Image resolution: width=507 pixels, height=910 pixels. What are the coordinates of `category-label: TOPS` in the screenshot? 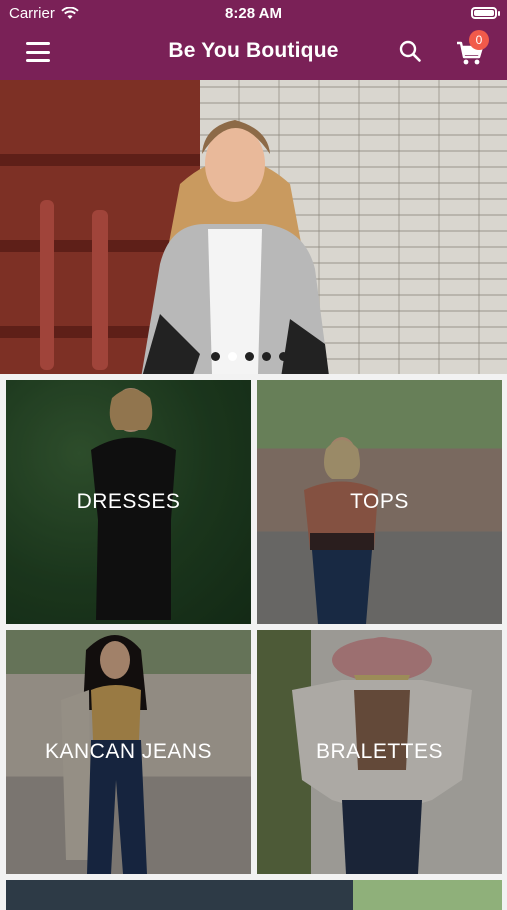 It's located at (379, 501).